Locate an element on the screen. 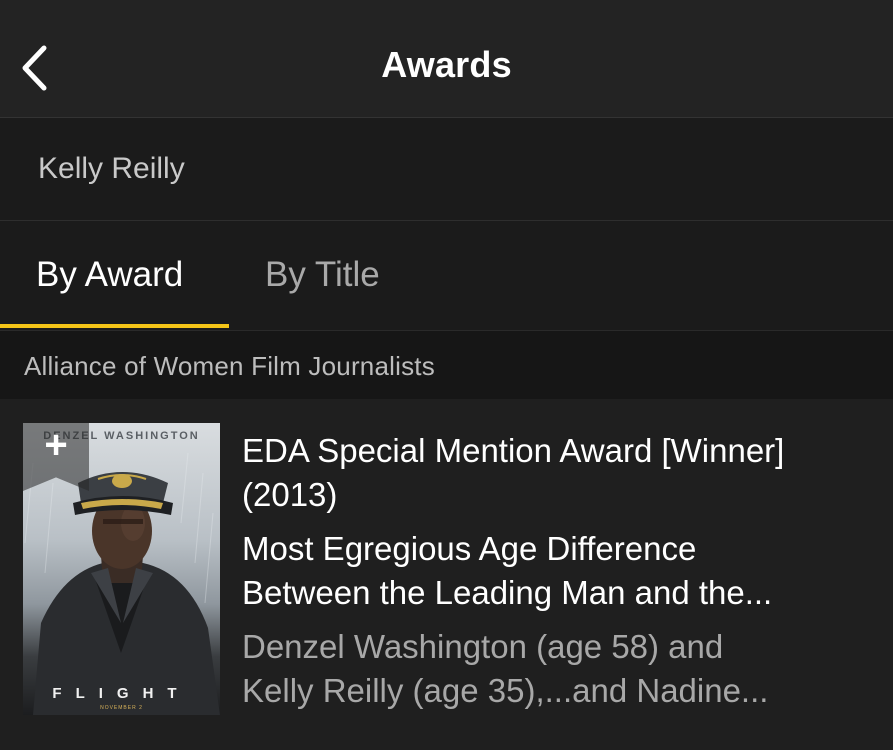 The width and height of the screenshot is (893, 750). recipients-line: Denzel Washington (age 58) and is located at coordinates (483, 646).